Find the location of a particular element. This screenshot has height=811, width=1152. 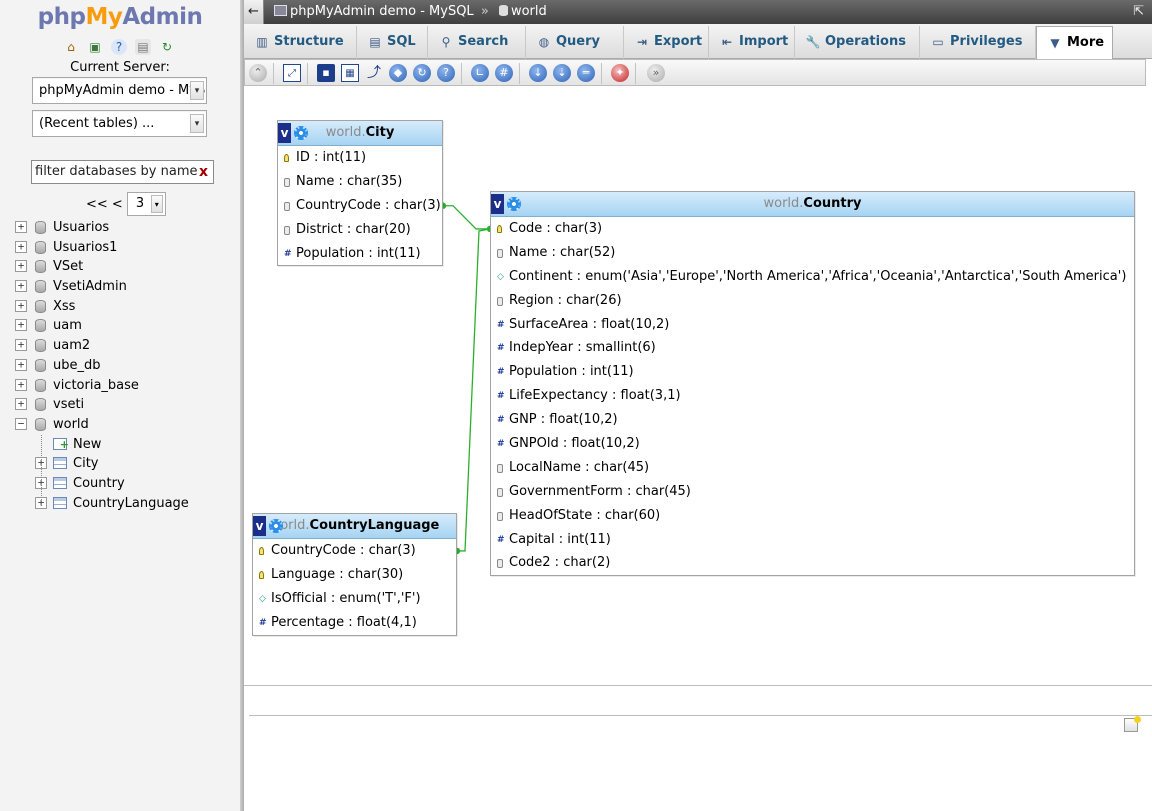

show-hide-menu-icon: ⌃ is located at coordinates (258, 73).